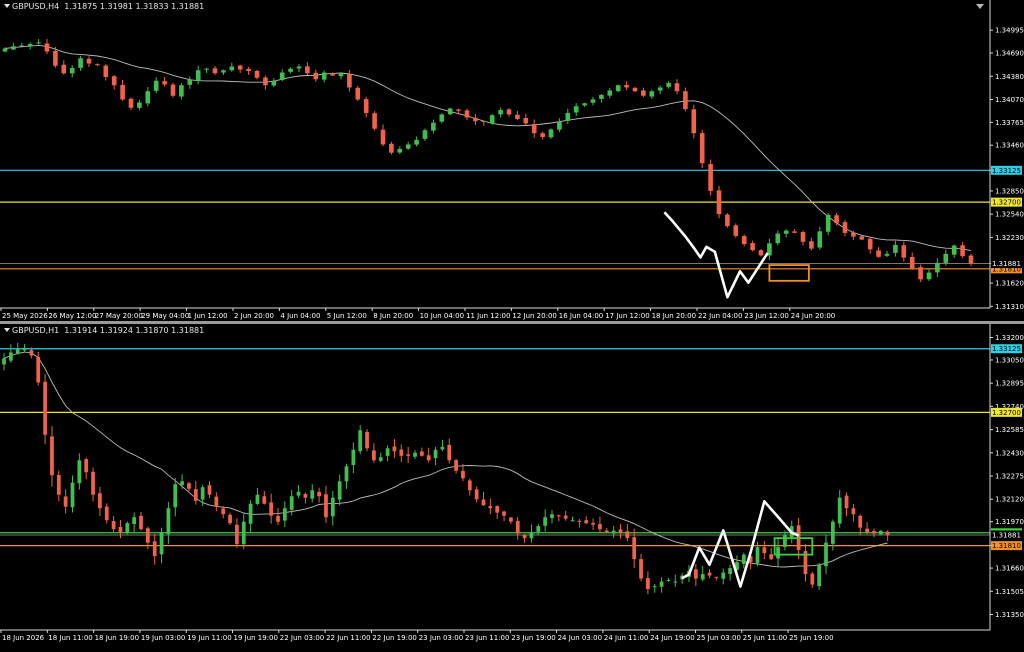 Image resolution: width=1024 pixels, height=652 pixels. What do you see at coordinates (627, 316) in the screenshot?
I see `h4-time-tick-label: 17 Jun 12:00` at bounding box center [627, 316].